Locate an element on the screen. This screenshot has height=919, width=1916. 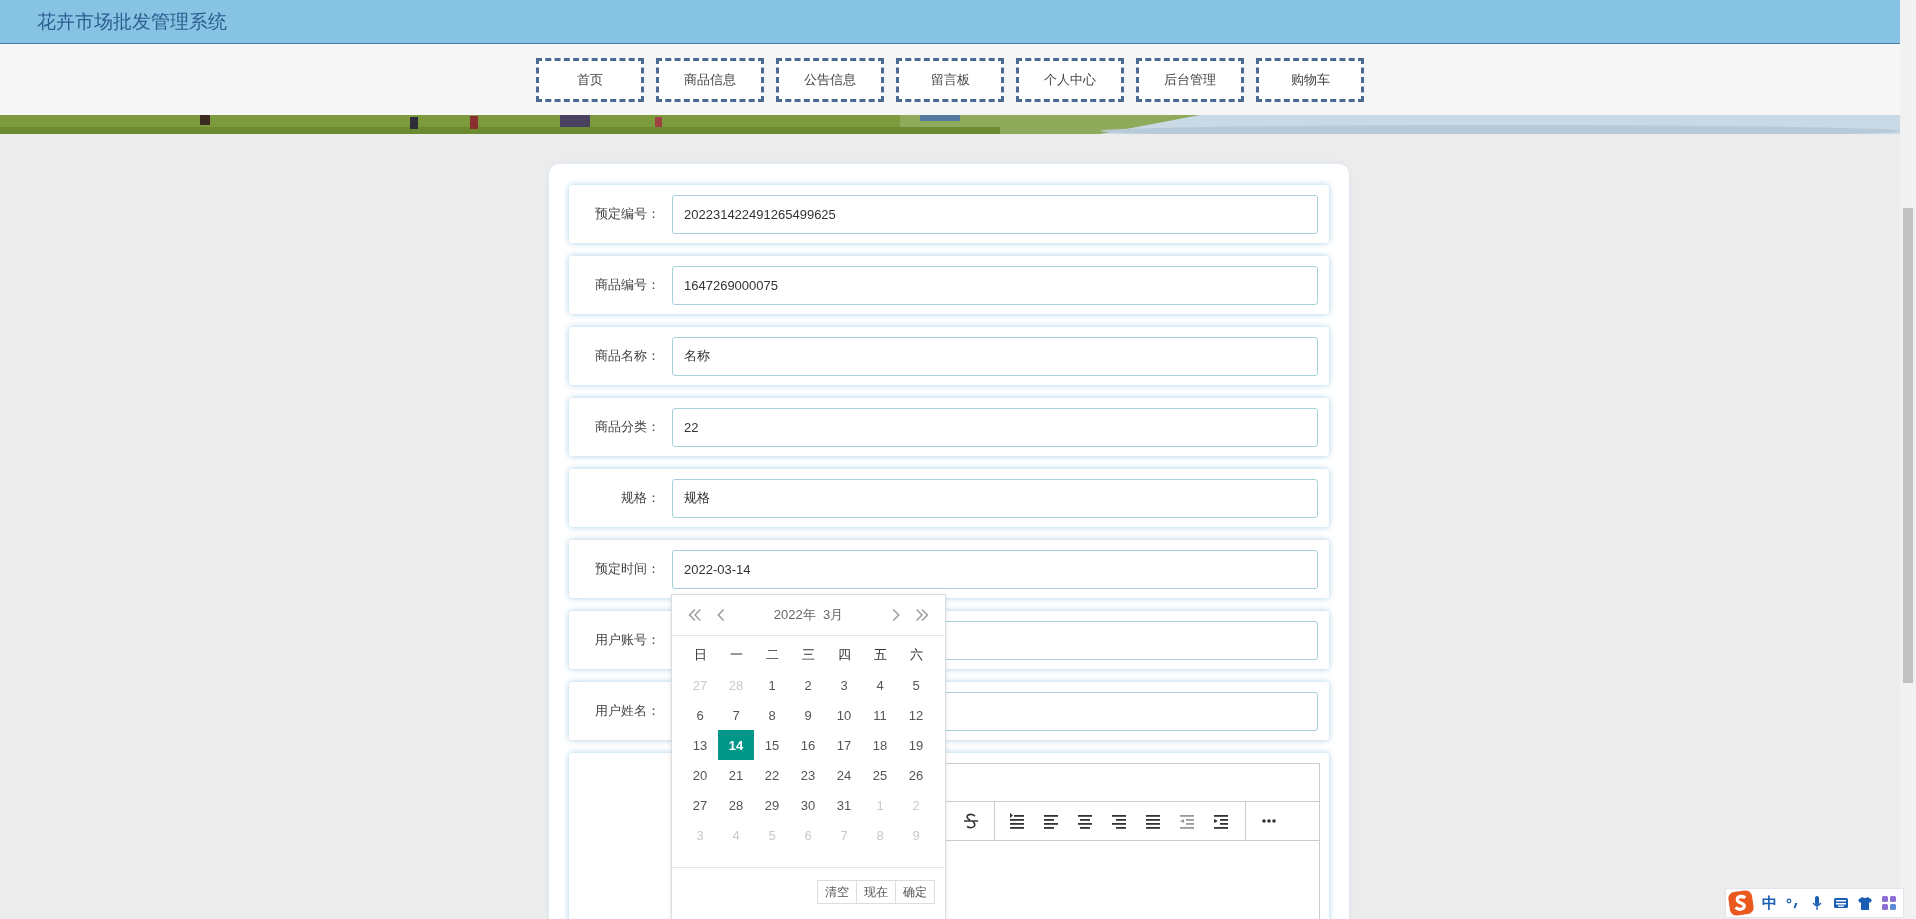
weekday-label: 六 is located at coordinates (916, 655).